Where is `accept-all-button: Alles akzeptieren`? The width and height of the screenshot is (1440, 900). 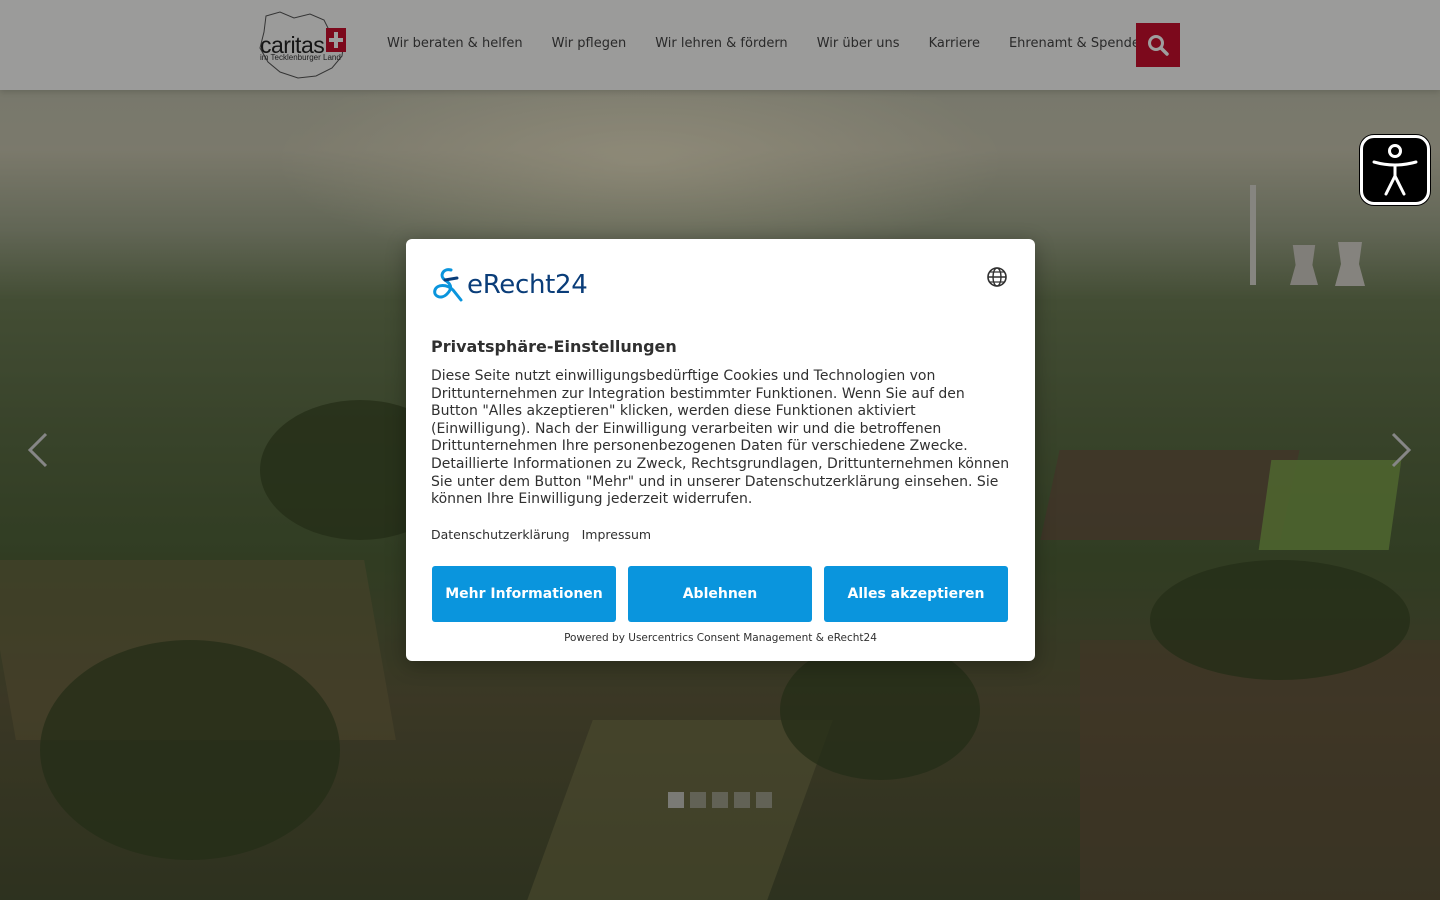 accept-all-button: Alles akzeptieren is located at coordinates (916, 594).